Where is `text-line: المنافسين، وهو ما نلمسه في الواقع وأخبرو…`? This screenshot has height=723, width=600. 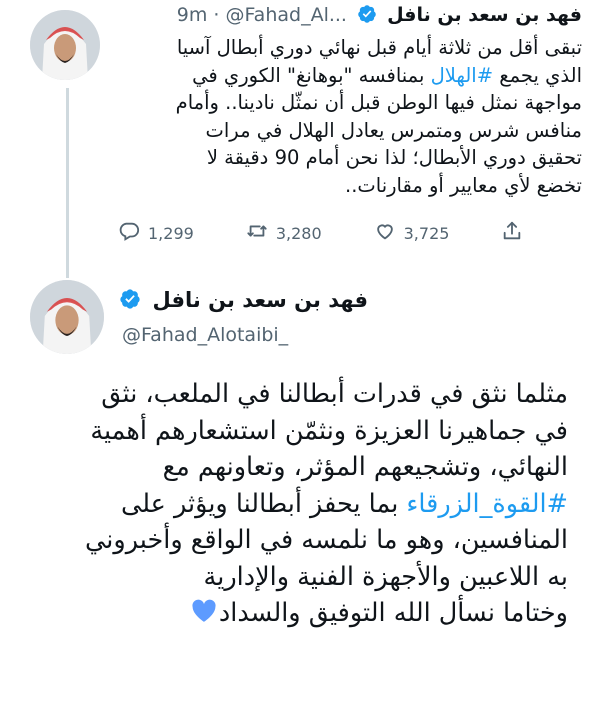 text-line: المنافسين، وهو ما نلمسه في الواقع وأخبرو… is located at coordinates (326, 540).